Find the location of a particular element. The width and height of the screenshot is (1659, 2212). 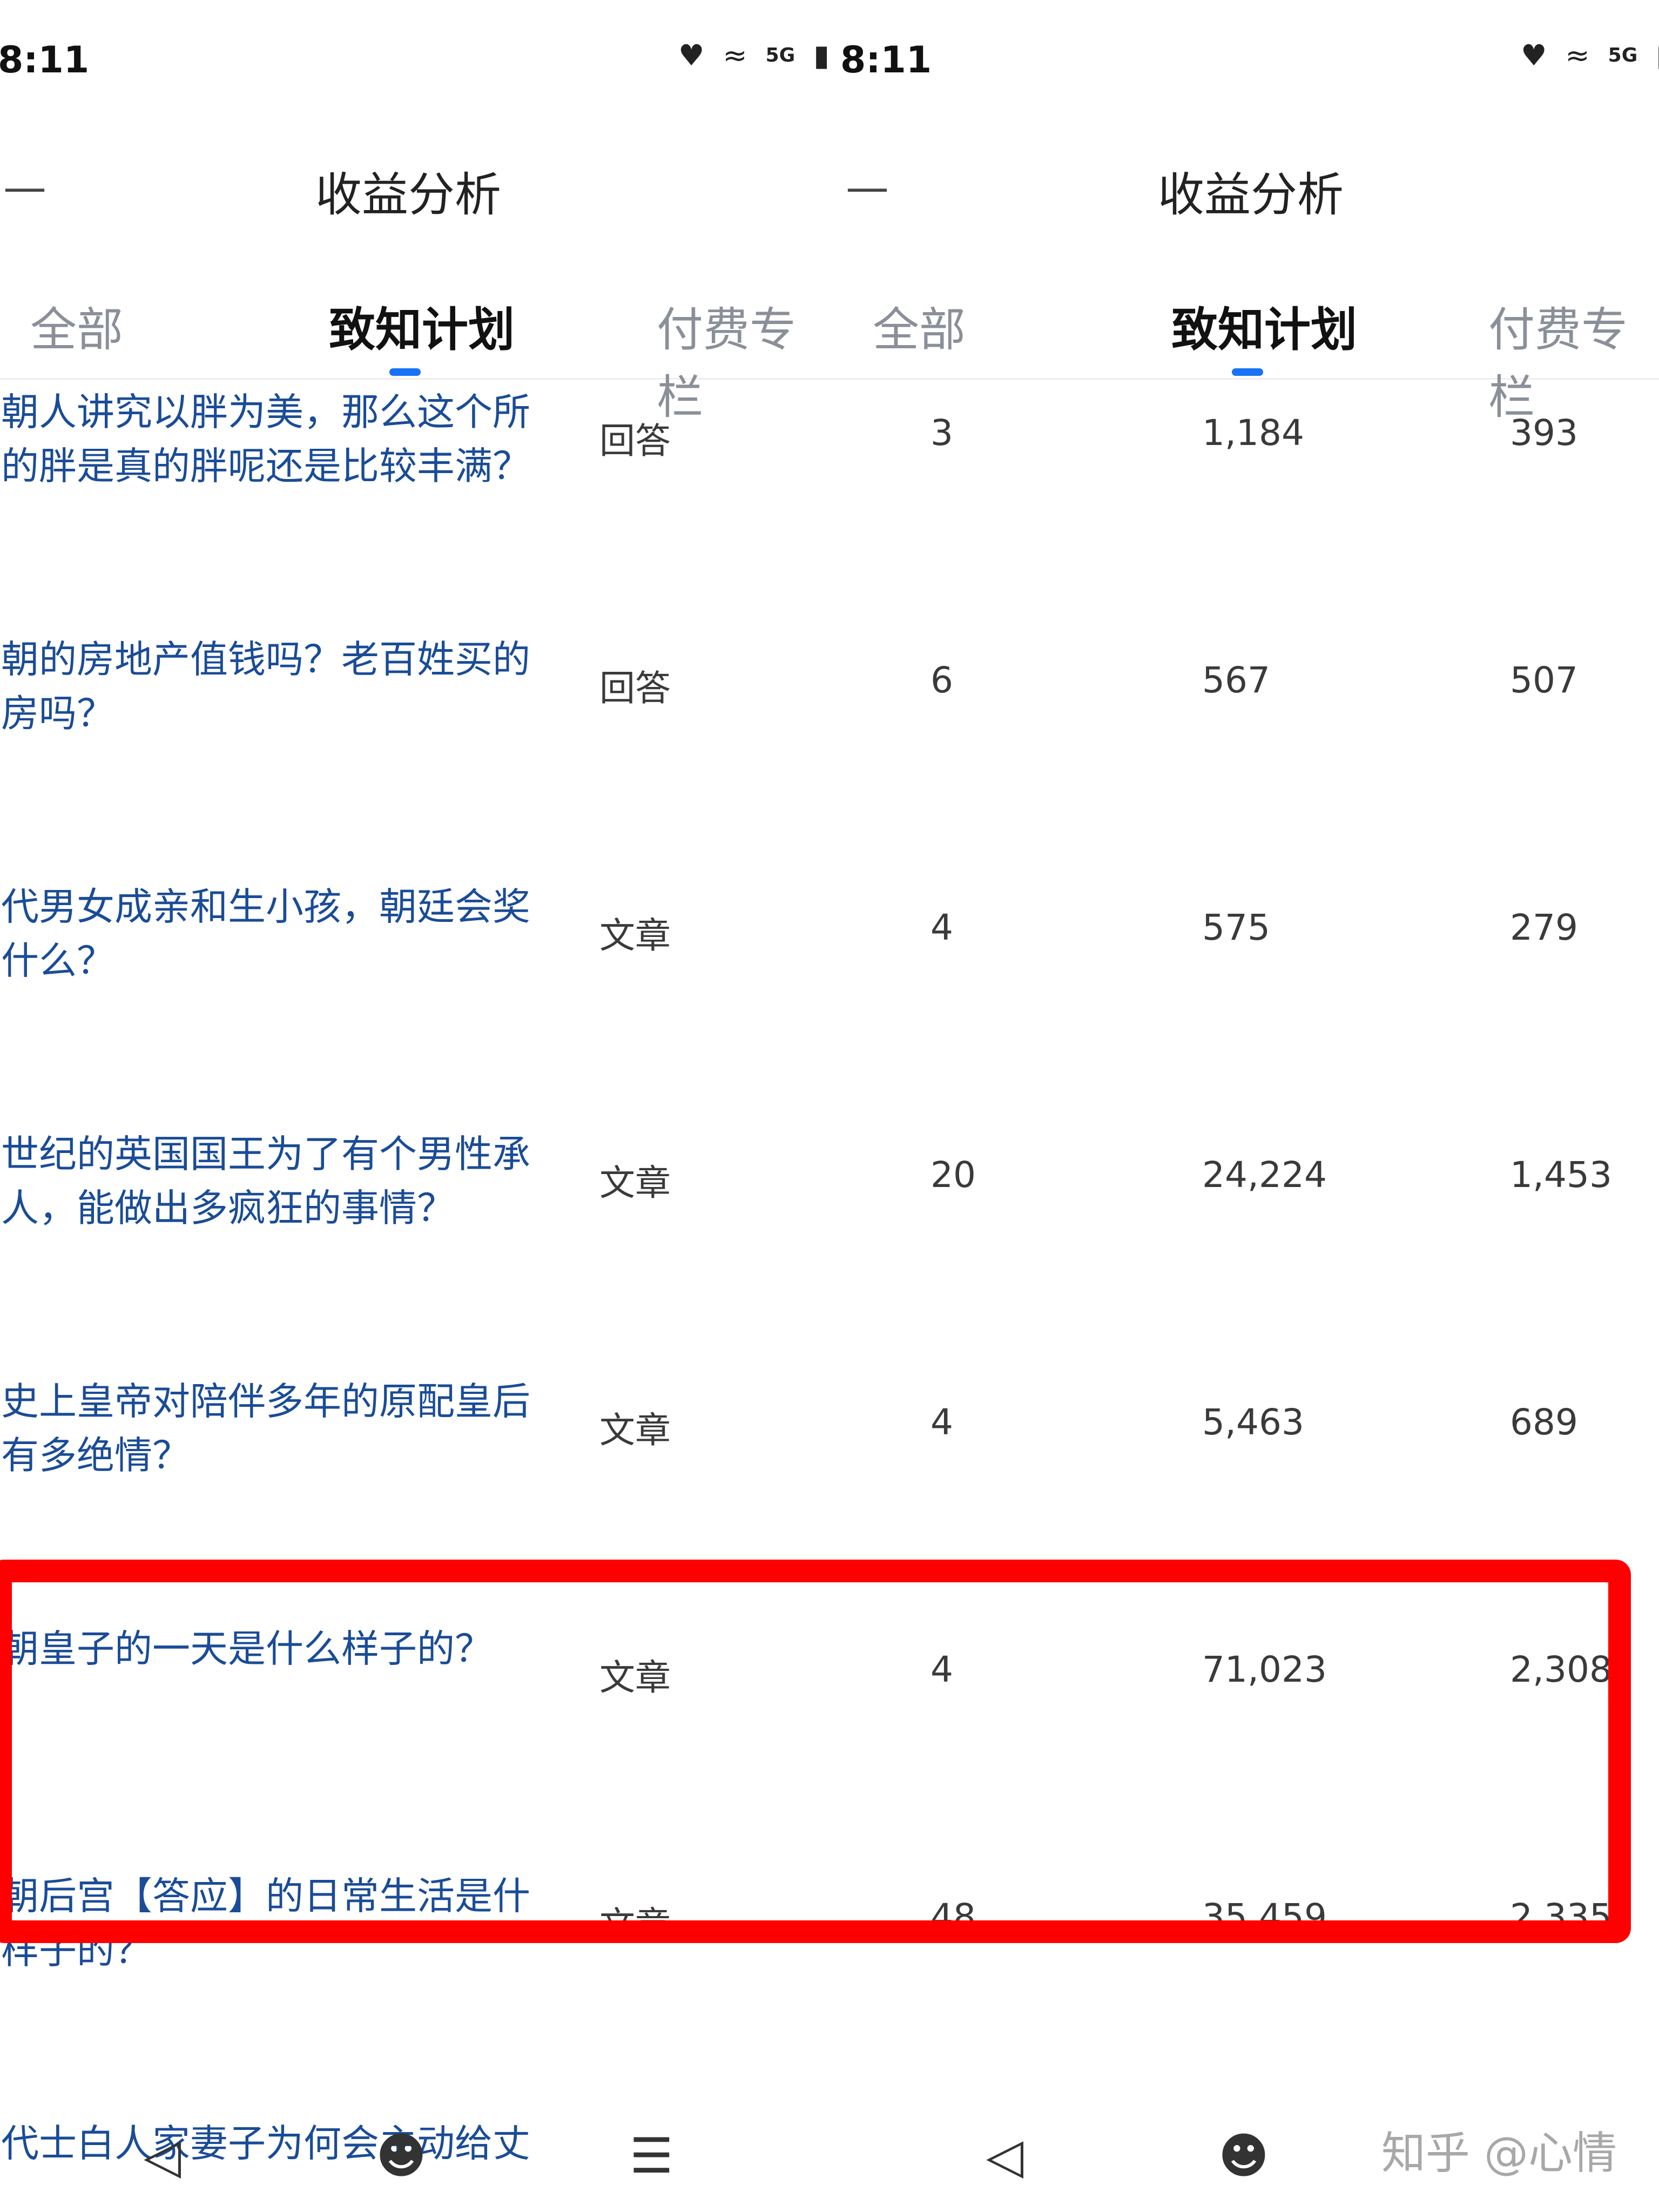

value-col-3: 689 is located at coordinates (1544, 1422).